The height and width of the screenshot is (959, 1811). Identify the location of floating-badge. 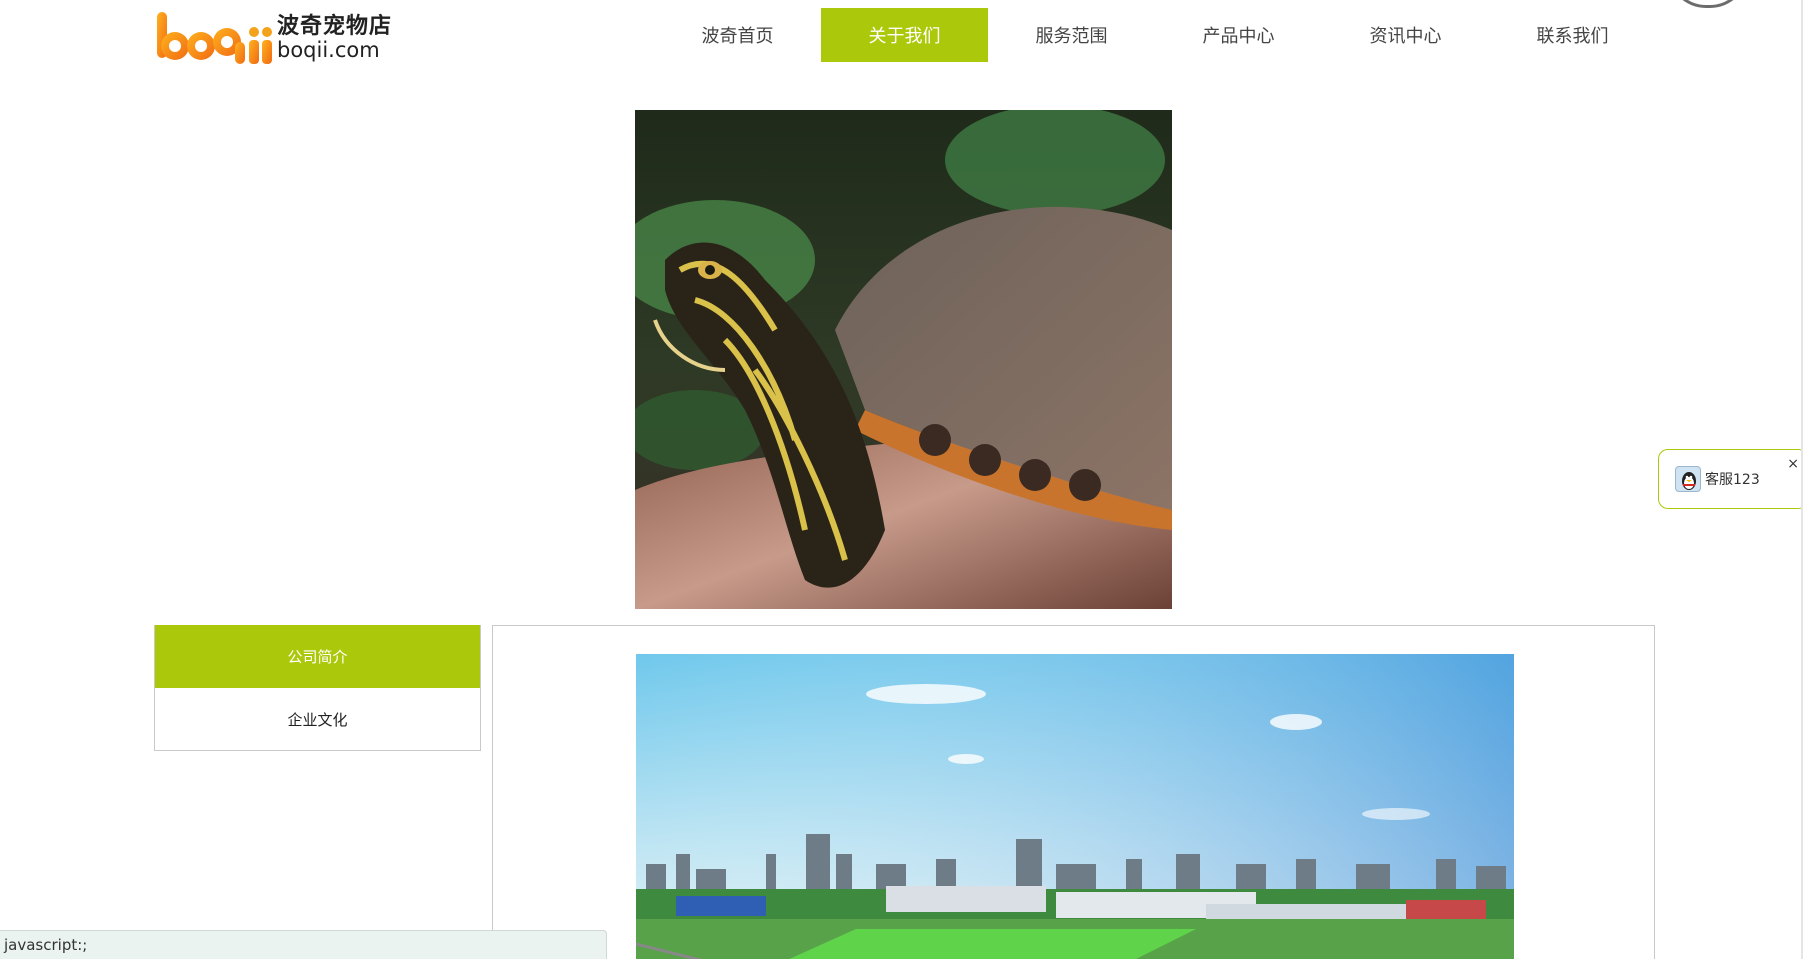
(1708, 4).